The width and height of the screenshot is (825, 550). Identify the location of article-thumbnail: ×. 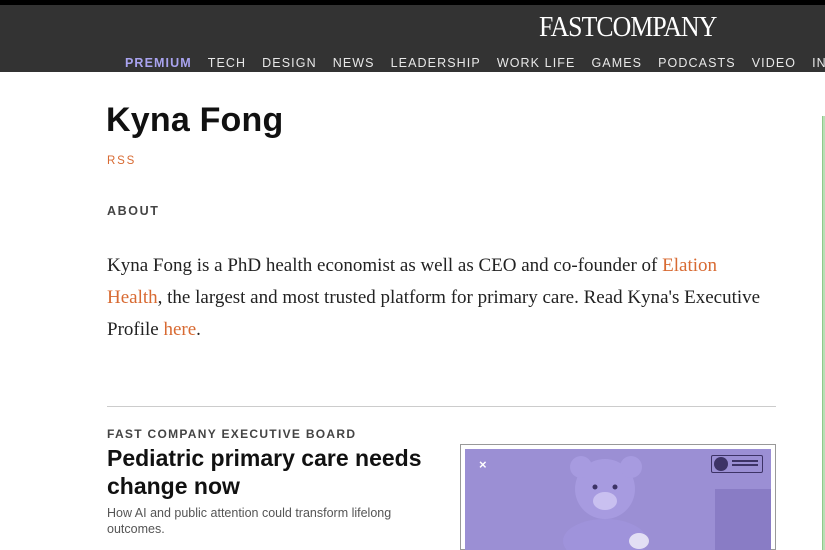
(618, 499).